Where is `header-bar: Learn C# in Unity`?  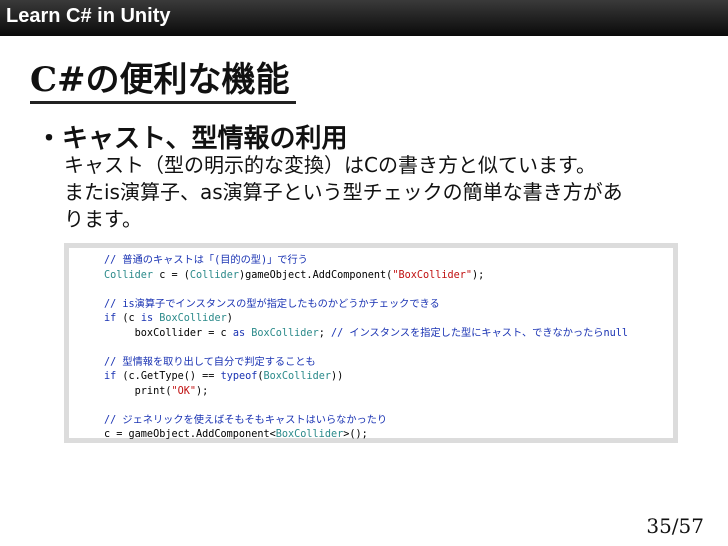
header-bar: Learn C# in Unity is located at coordinates (364, 18).